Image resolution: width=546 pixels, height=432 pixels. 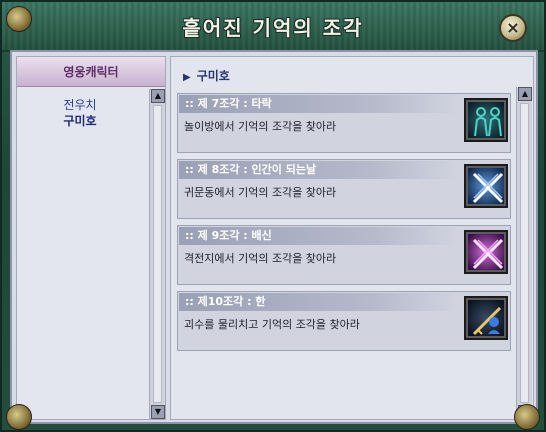 I want to click on quest-title: :: 제 9조각 : 배신, so click(x=319, y=236).